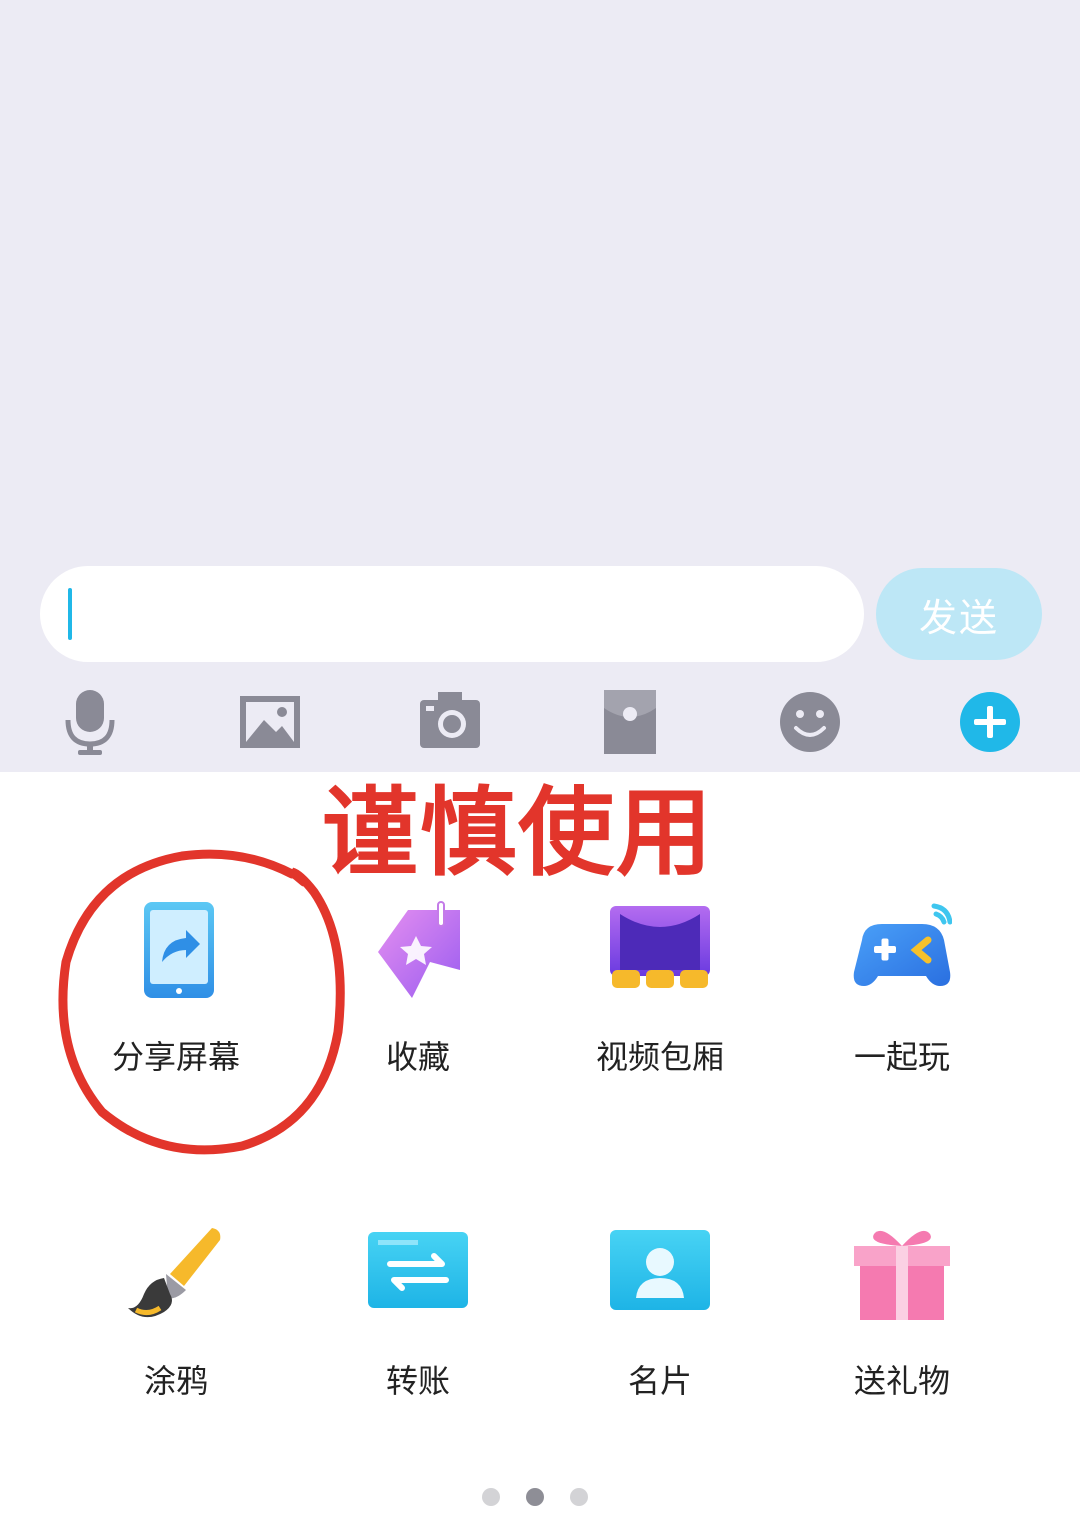  I want to click on app-business-card: 名片, so click(660, 1329).